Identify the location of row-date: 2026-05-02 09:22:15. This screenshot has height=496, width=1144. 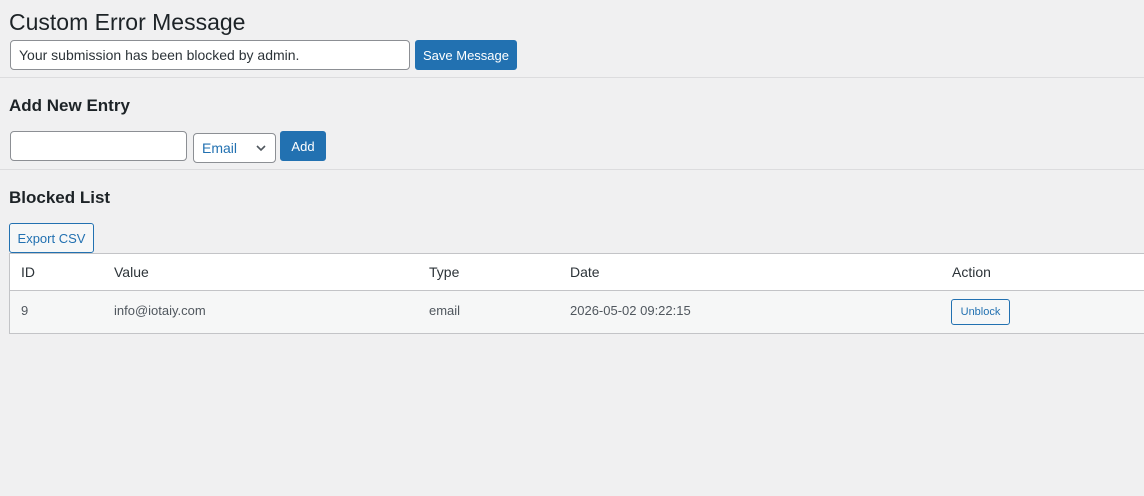
(630, 310).